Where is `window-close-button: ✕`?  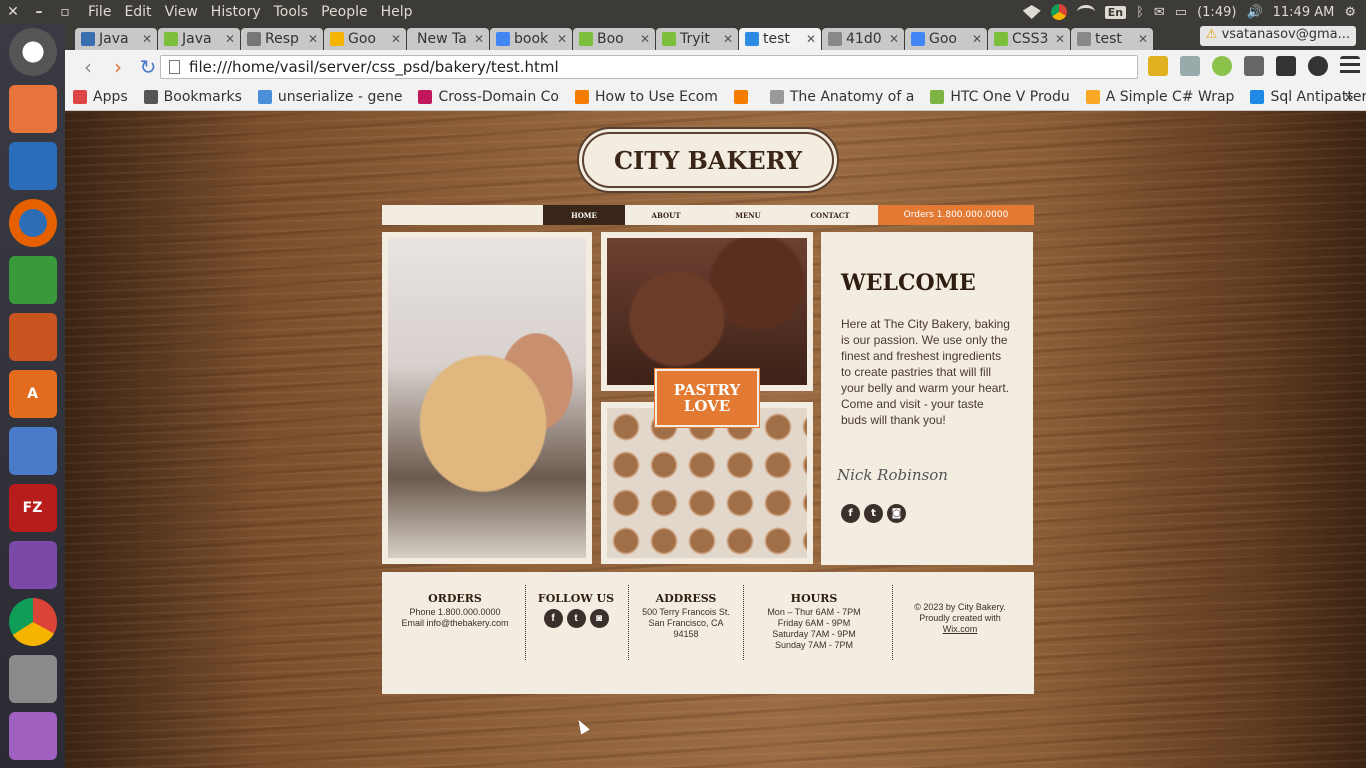 window-close-button: ✕ is located at coordinates (13, 12).